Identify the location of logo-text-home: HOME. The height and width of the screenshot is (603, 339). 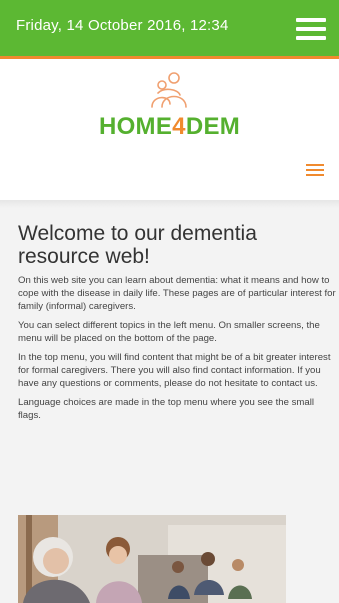
(135, 126).